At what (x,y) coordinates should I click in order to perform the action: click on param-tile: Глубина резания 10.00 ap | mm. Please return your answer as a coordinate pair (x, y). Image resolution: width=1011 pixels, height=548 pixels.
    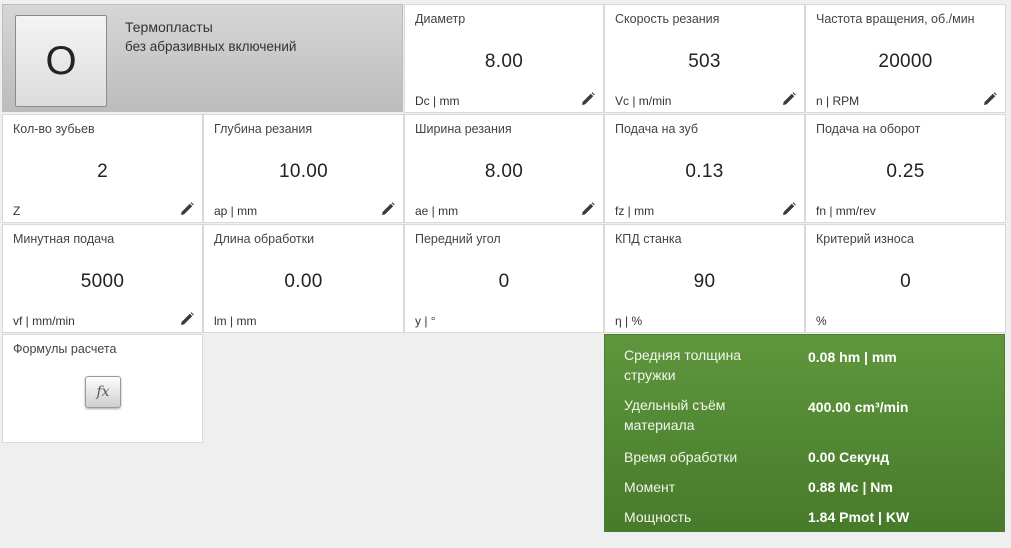
    Looking at the image, I should click on (303, 168).